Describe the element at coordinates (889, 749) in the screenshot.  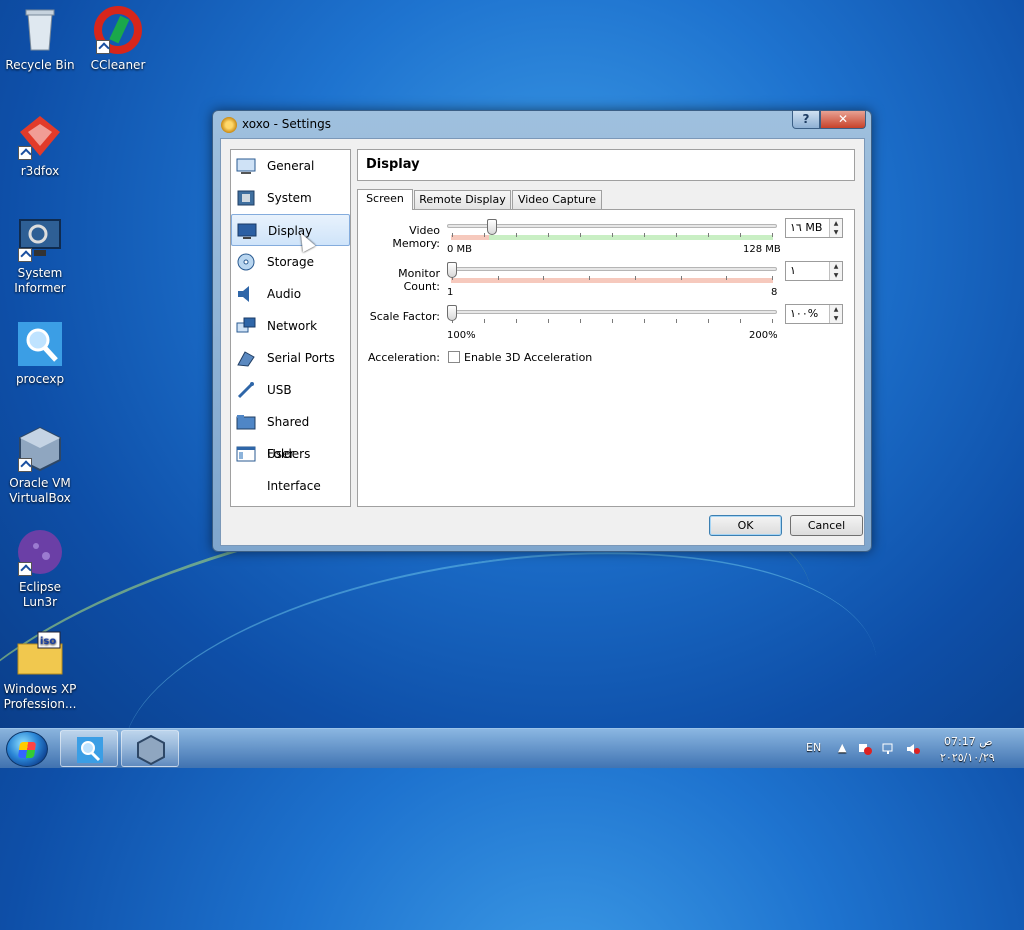
I see `network-tray-icon` at that location.